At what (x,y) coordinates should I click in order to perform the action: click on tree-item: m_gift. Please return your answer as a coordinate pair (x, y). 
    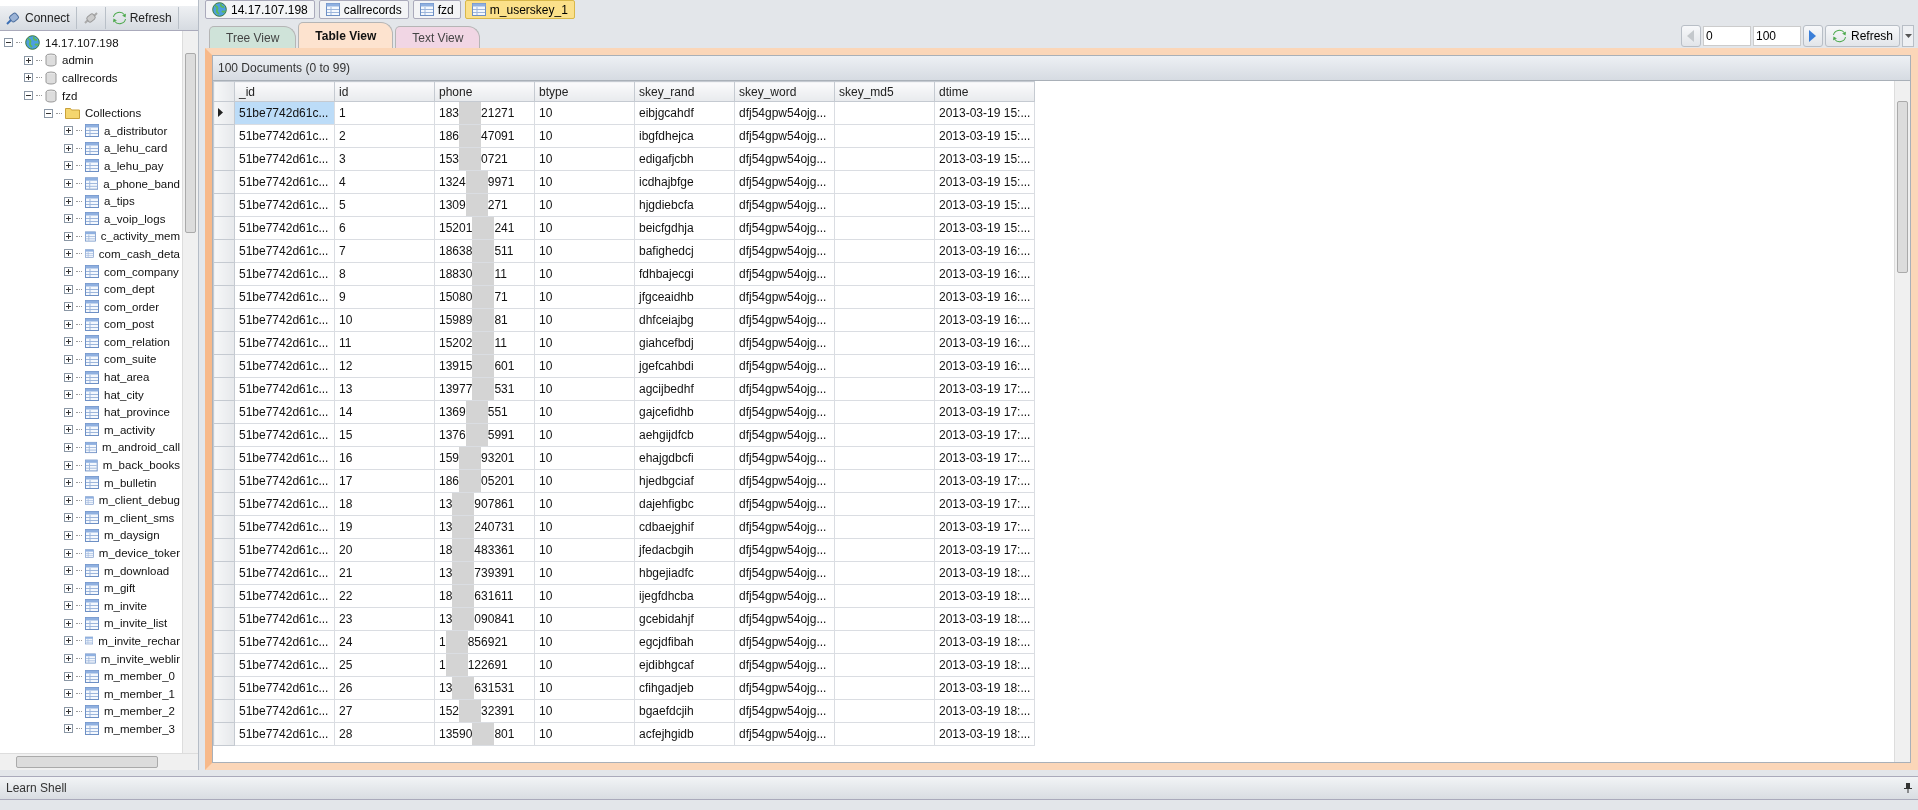
    Looking at the image, I should click on (120, 588).